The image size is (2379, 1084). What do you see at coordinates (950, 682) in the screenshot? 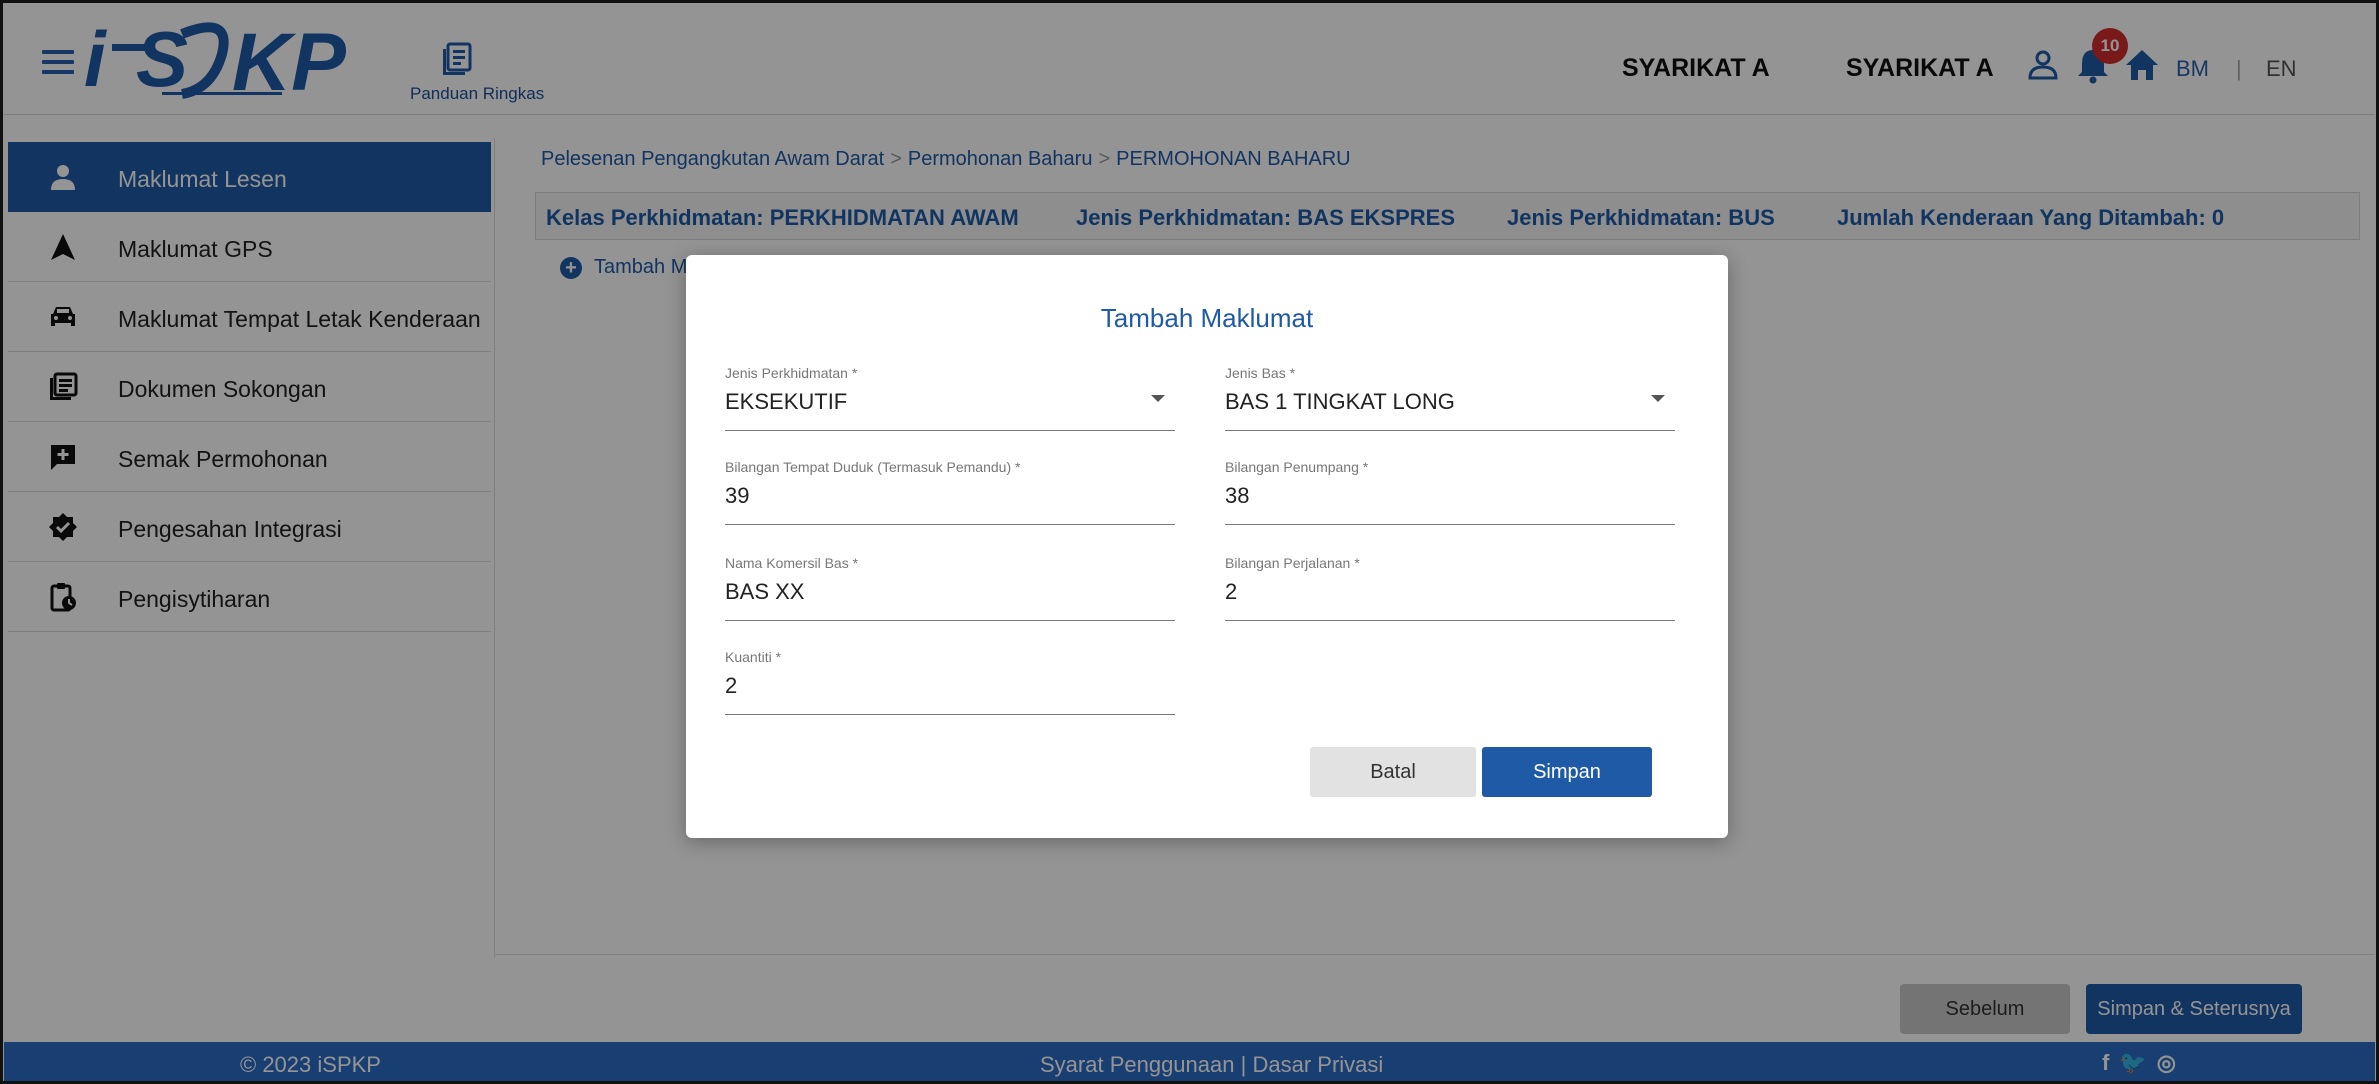
I see `kuantiti-input: Kuantiti * 2` at bounding box center [950, 682].